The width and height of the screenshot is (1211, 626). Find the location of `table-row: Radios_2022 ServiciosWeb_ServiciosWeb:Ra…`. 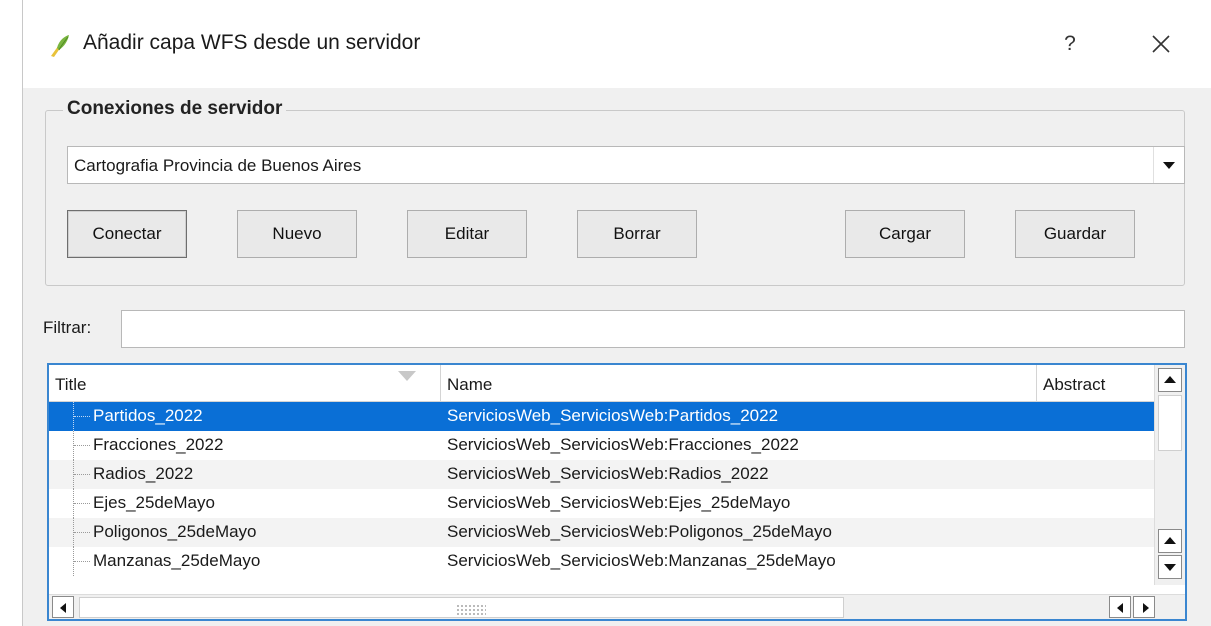

table-row: Radios_2022 ServiciosWeb_ServiciosWeb:Ra… is located at coordinates (602, 474).